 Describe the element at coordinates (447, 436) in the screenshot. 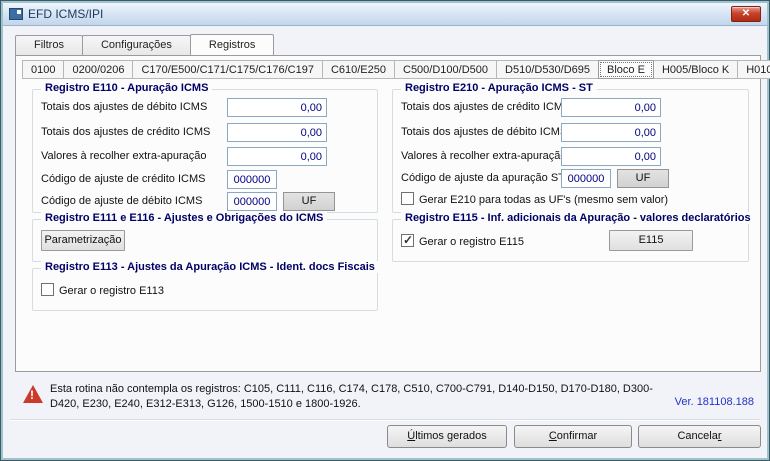

I see `ultimos-gerados-button: Últimos gerados` at that location.